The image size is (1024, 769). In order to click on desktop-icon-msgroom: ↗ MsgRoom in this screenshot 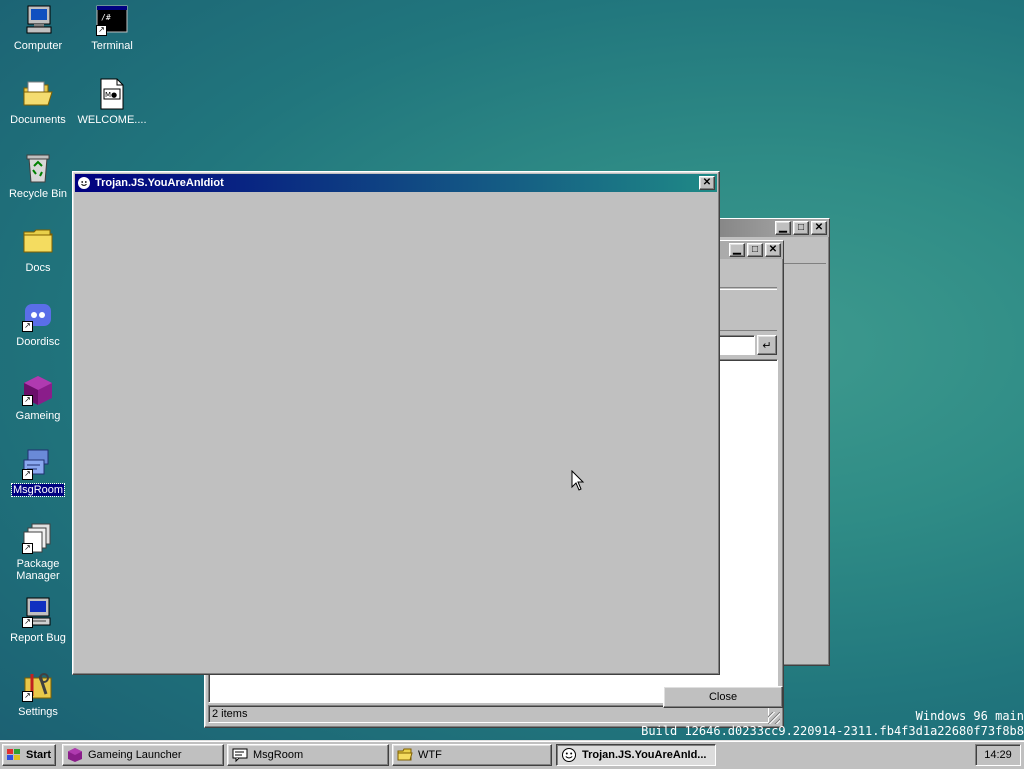, I will do `click(38, 472)`.